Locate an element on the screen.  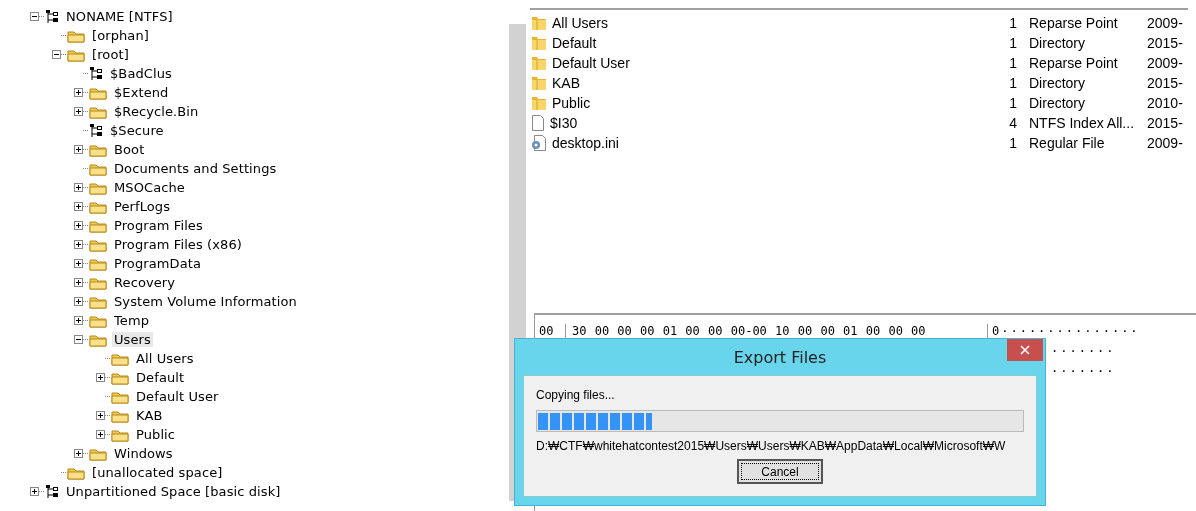
file-name: Public is located at coordinates (571, 103).